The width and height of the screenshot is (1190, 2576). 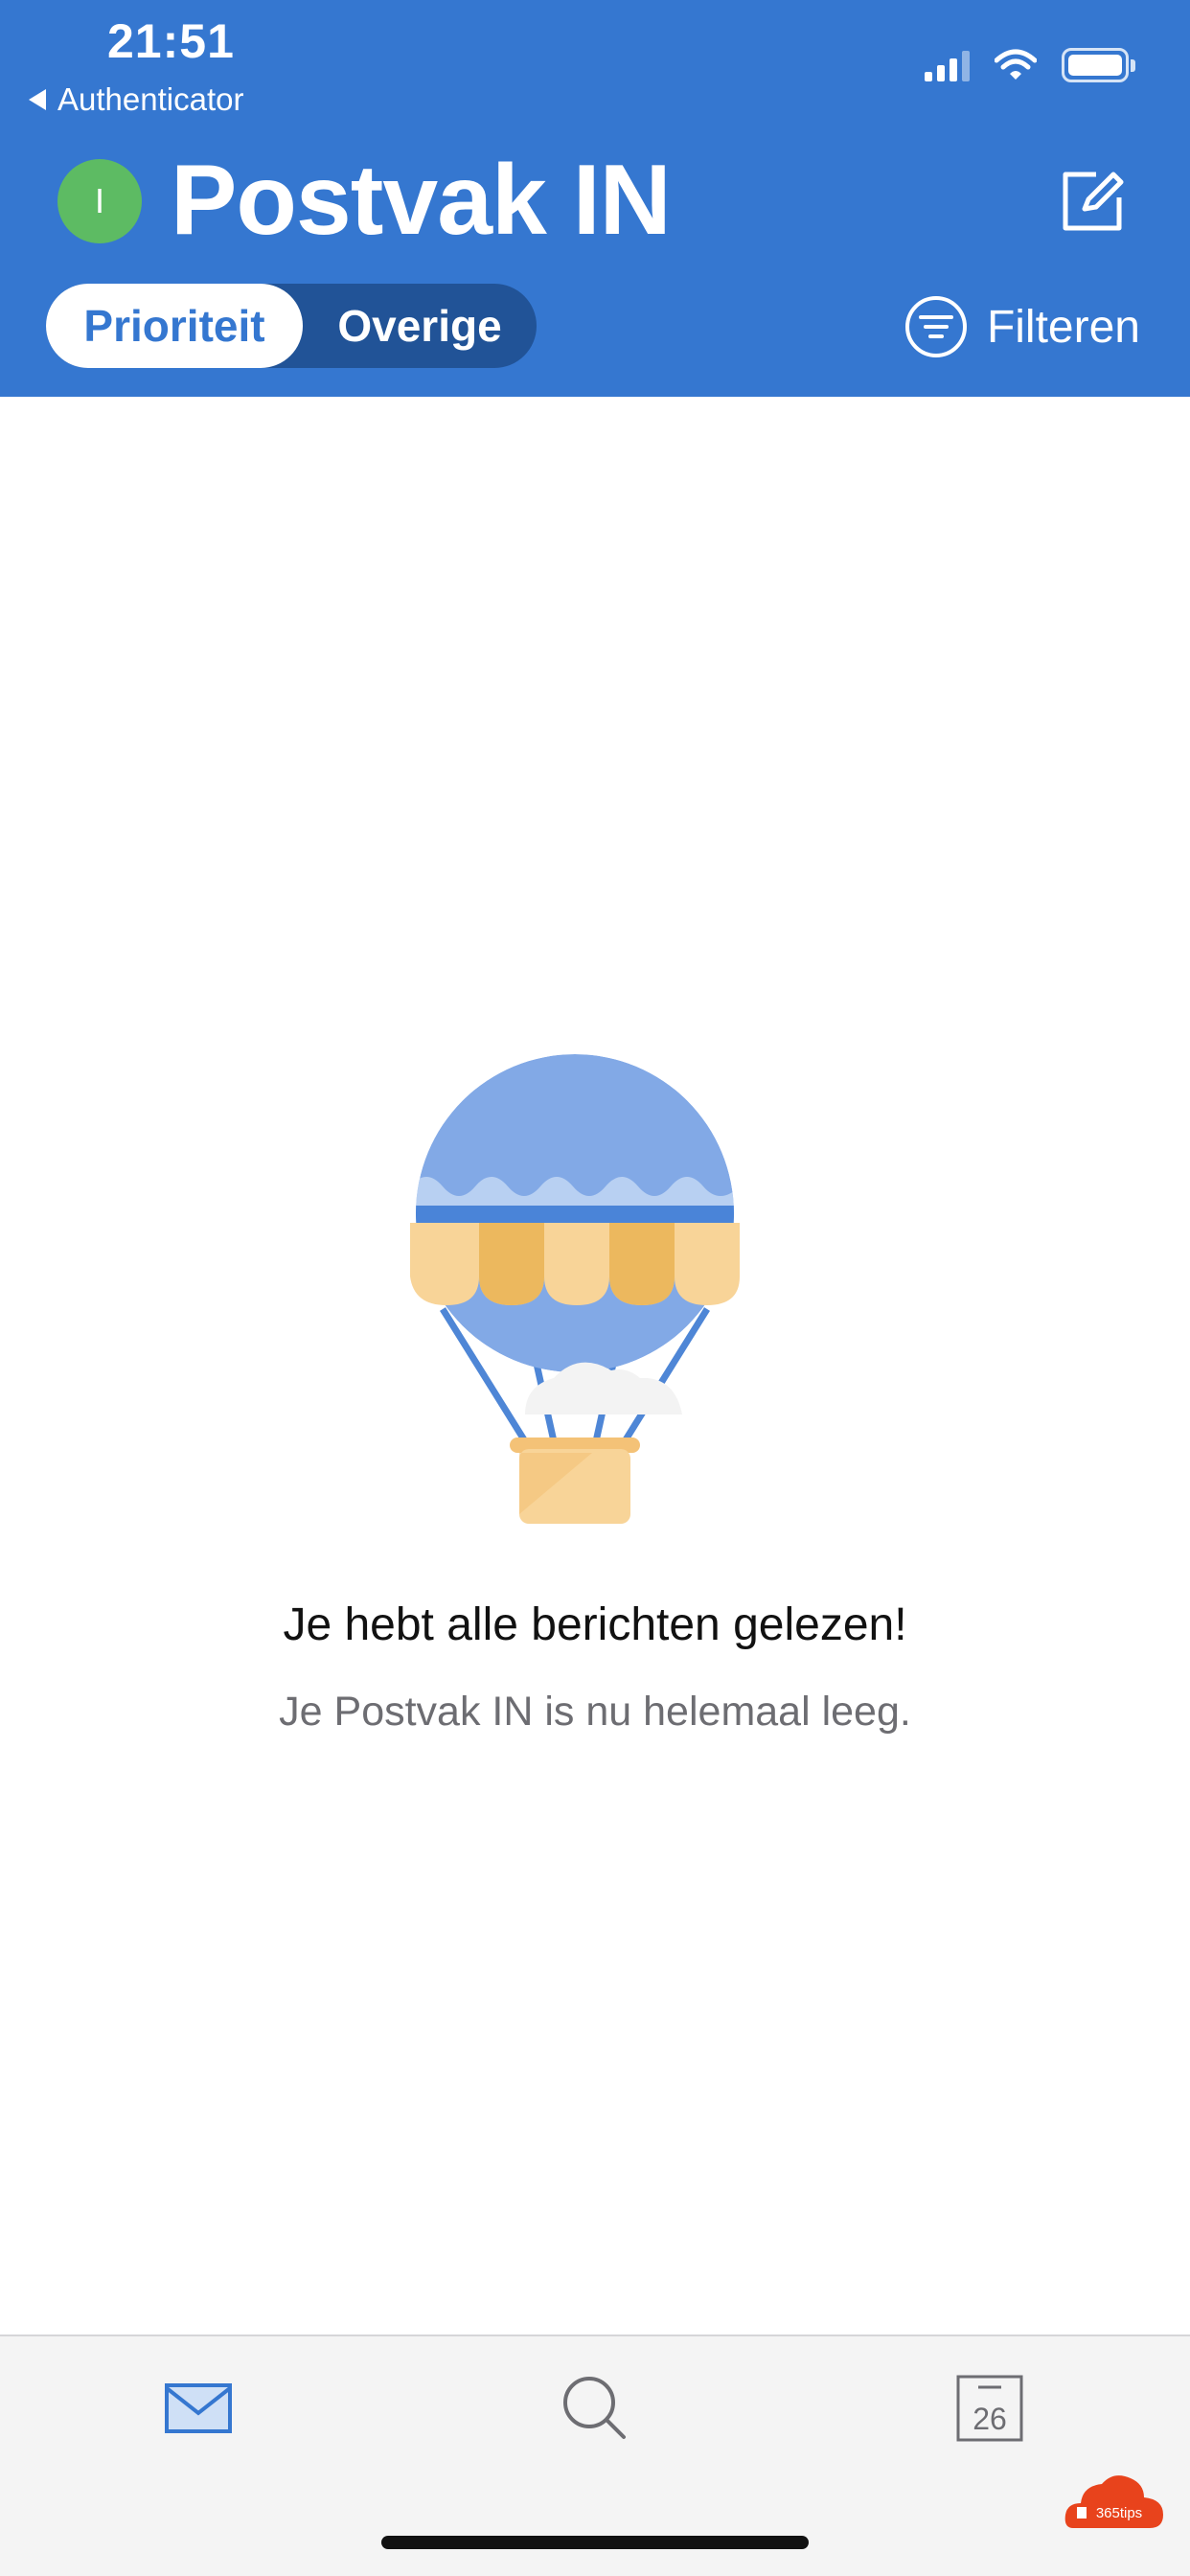 I want to click on compose-button, so click(x=1093, y=201).